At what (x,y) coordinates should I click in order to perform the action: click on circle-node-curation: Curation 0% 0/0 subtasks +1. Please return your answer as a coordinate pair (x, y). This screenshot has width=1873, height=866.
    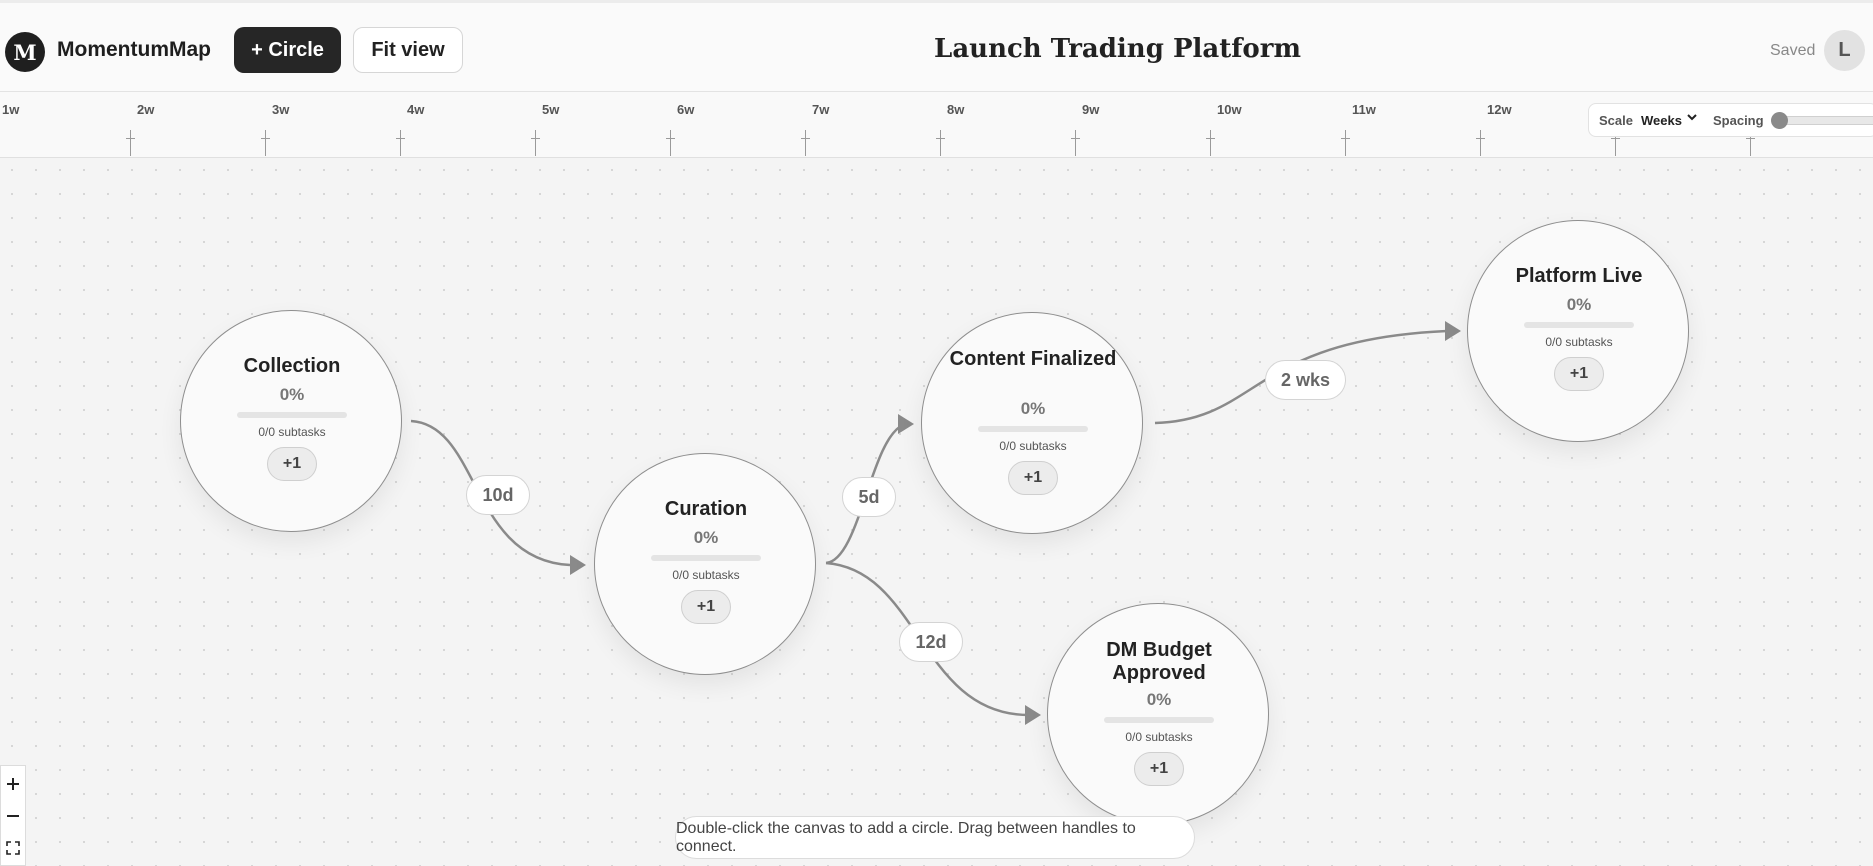
    Looking at the image, I should click on (705, 564).